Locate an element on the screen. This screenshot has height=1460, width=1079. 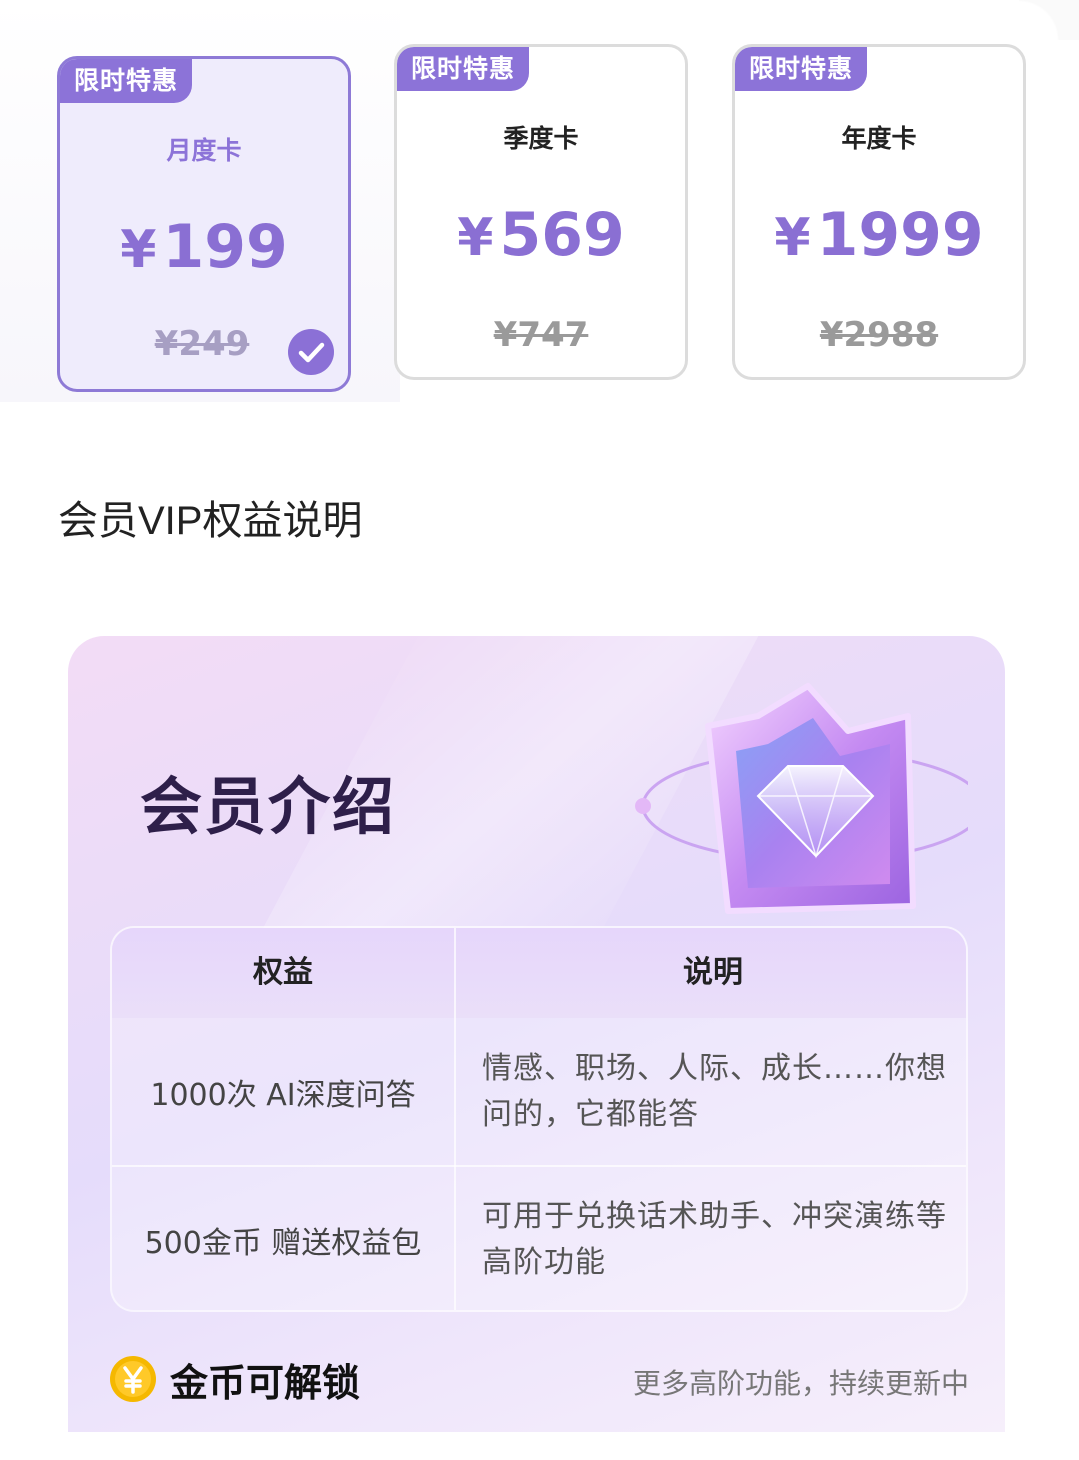
check-icon is located at coordinates (311, 352).